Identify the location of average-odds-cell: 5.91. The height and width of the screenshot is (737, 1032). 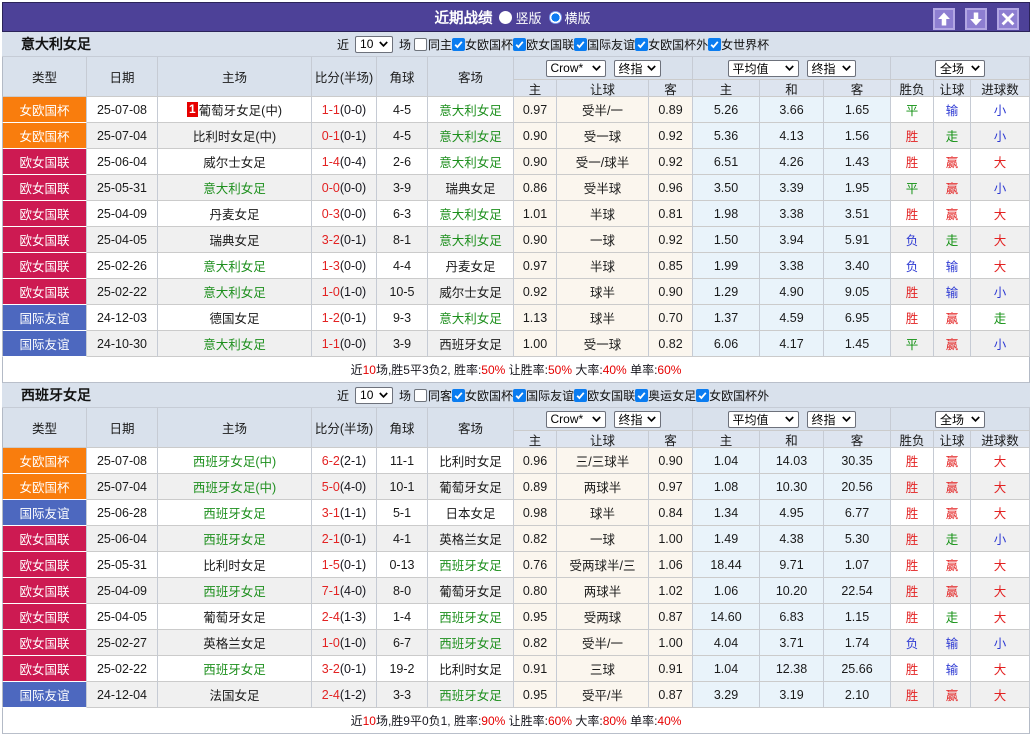
(857, 240).